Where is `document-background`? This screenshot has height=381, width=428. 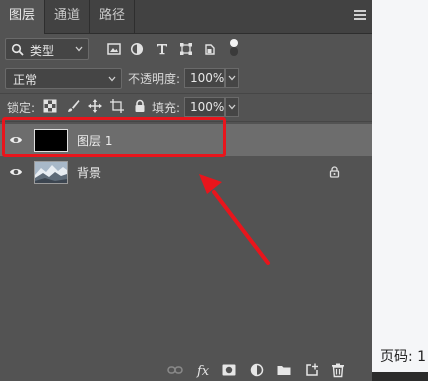 document-background is located at coordinates (400, 190).